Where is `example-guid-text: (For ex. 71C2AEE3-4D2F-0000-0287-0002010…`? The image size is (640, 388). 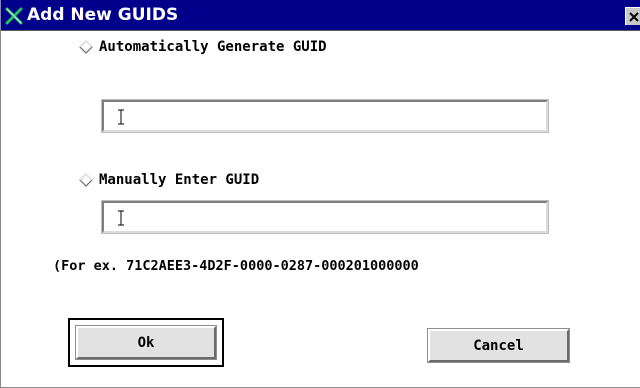
example-guid-text: (For ex. 71C2AEE3-4D2F-0000-0287-0002010… is located at coordinates (236, 266).